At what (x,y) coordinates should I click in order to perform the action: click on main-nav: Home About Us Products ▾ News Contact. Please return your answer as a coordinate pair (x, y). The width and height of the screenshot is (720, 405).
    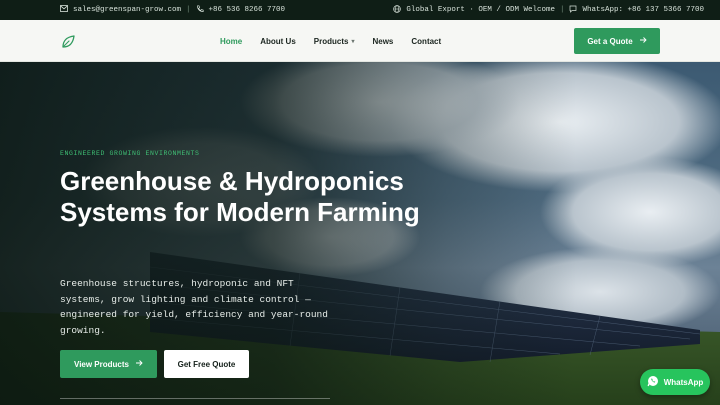
    Looking at the image, I should click on (339, 41).